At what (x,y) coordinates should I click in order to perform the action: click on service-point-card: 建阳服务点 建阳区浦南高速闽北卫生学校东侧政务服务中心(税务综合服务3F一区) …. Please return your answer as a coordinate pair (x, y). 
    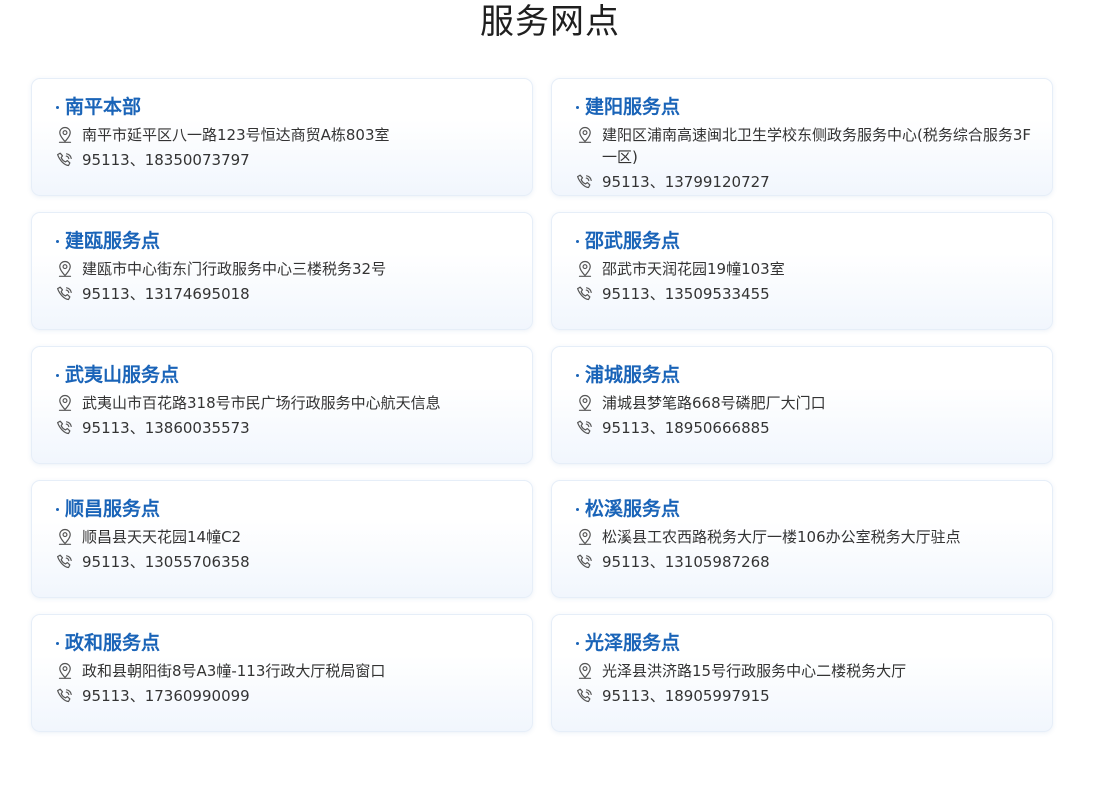
    Looking at the image, I should click on (802, 137).